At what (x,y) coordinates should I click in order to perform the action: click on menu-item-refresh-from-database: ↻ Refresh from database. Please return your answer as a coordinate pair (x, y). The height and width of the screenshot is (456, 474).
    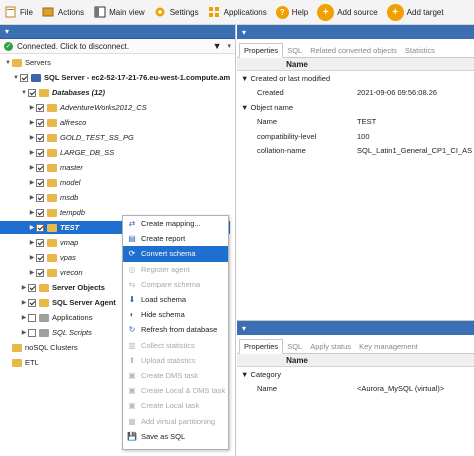
    Looking at the image, I should click on (175, 329).